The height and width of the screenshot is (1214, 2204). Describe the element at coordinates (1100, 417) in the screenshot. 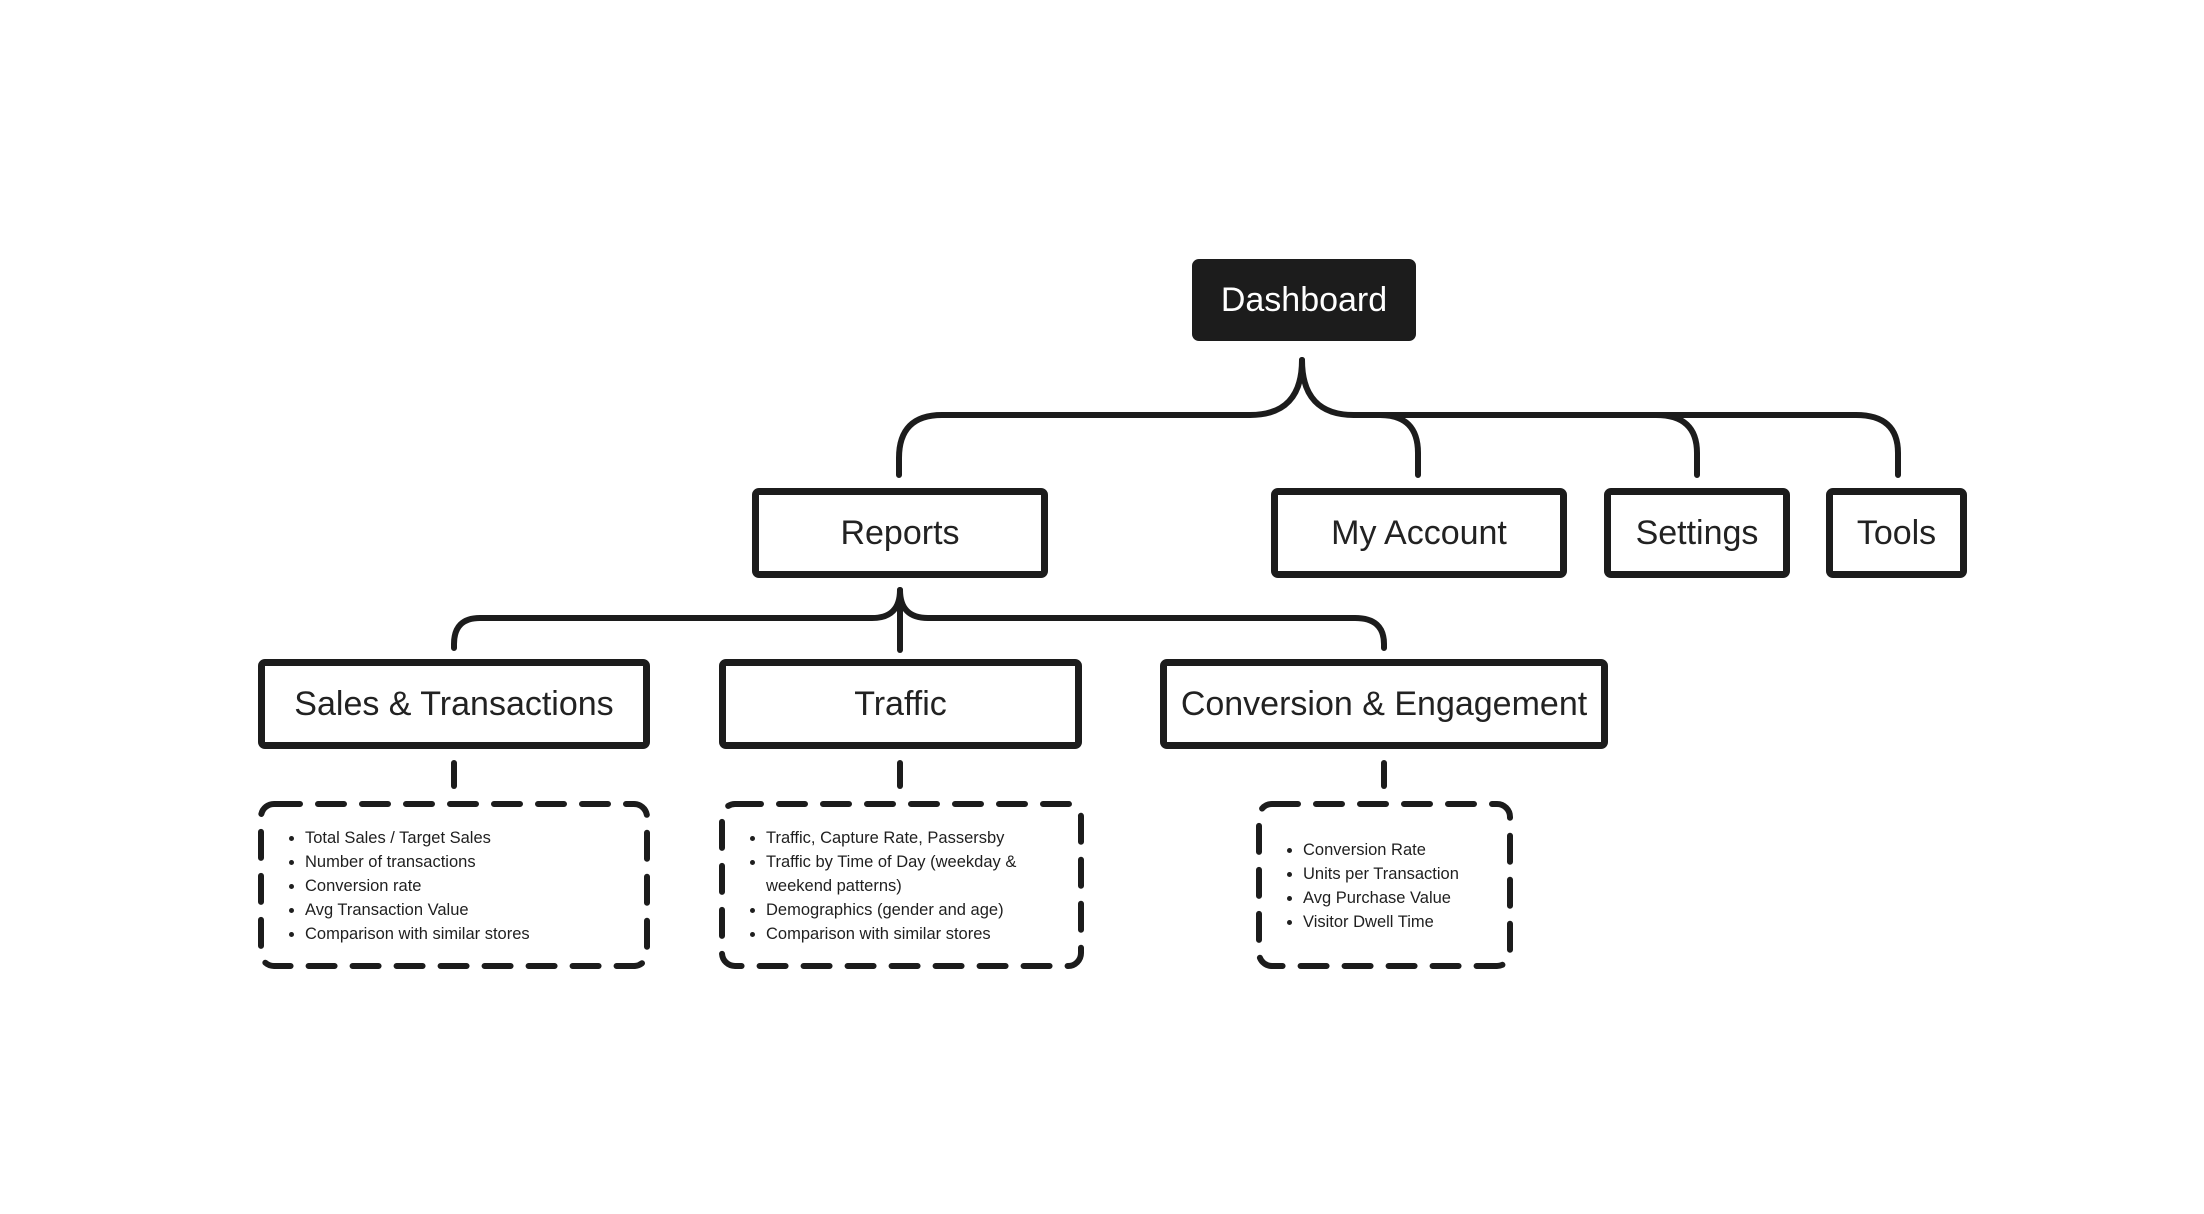

I see `connector-dashboard-reports` at that location.